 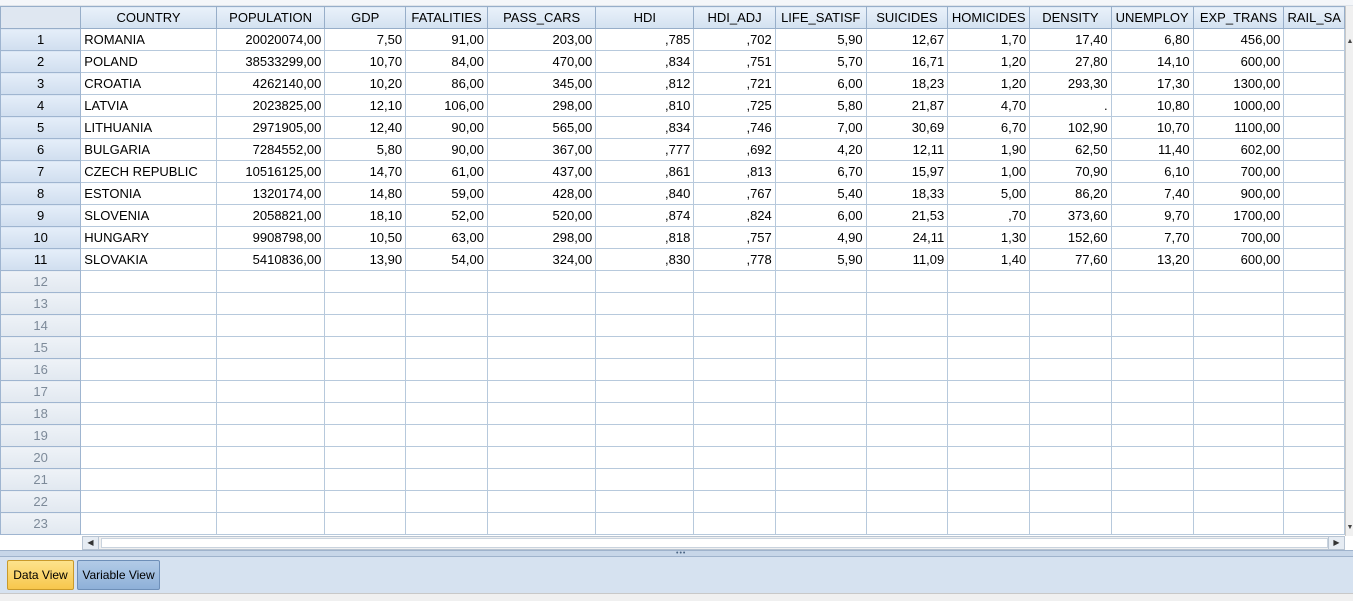 What do you see at coordinates (1070, 127) in the screenshot?
I see `data-cell: 102,90` at bounding box center [1070, 127].